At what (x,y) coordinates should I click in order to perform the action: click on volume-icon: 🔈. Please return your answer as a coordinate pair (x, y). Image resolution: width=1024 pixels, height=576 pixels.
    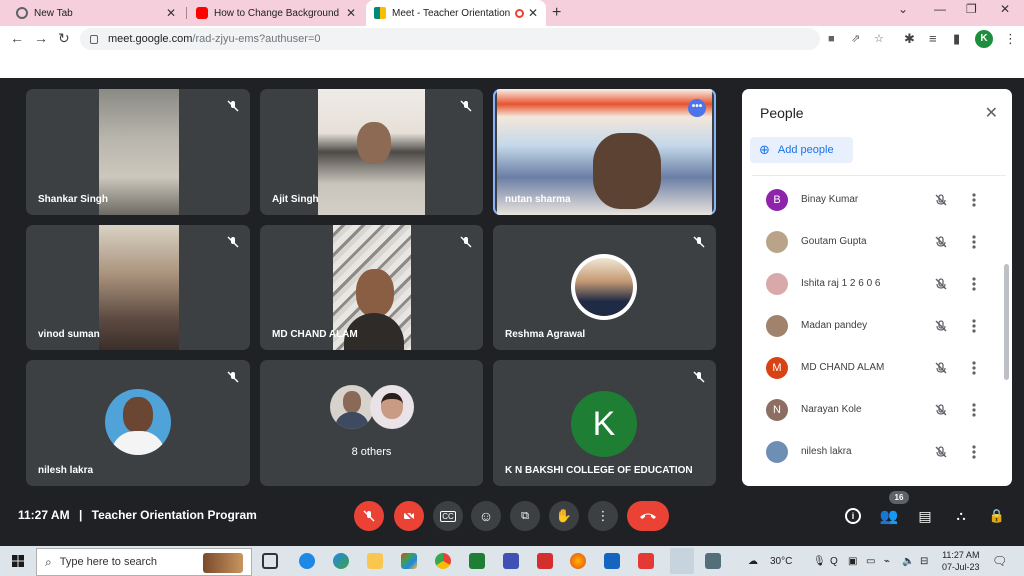
    Looking at the image, I should click on (908, 561).